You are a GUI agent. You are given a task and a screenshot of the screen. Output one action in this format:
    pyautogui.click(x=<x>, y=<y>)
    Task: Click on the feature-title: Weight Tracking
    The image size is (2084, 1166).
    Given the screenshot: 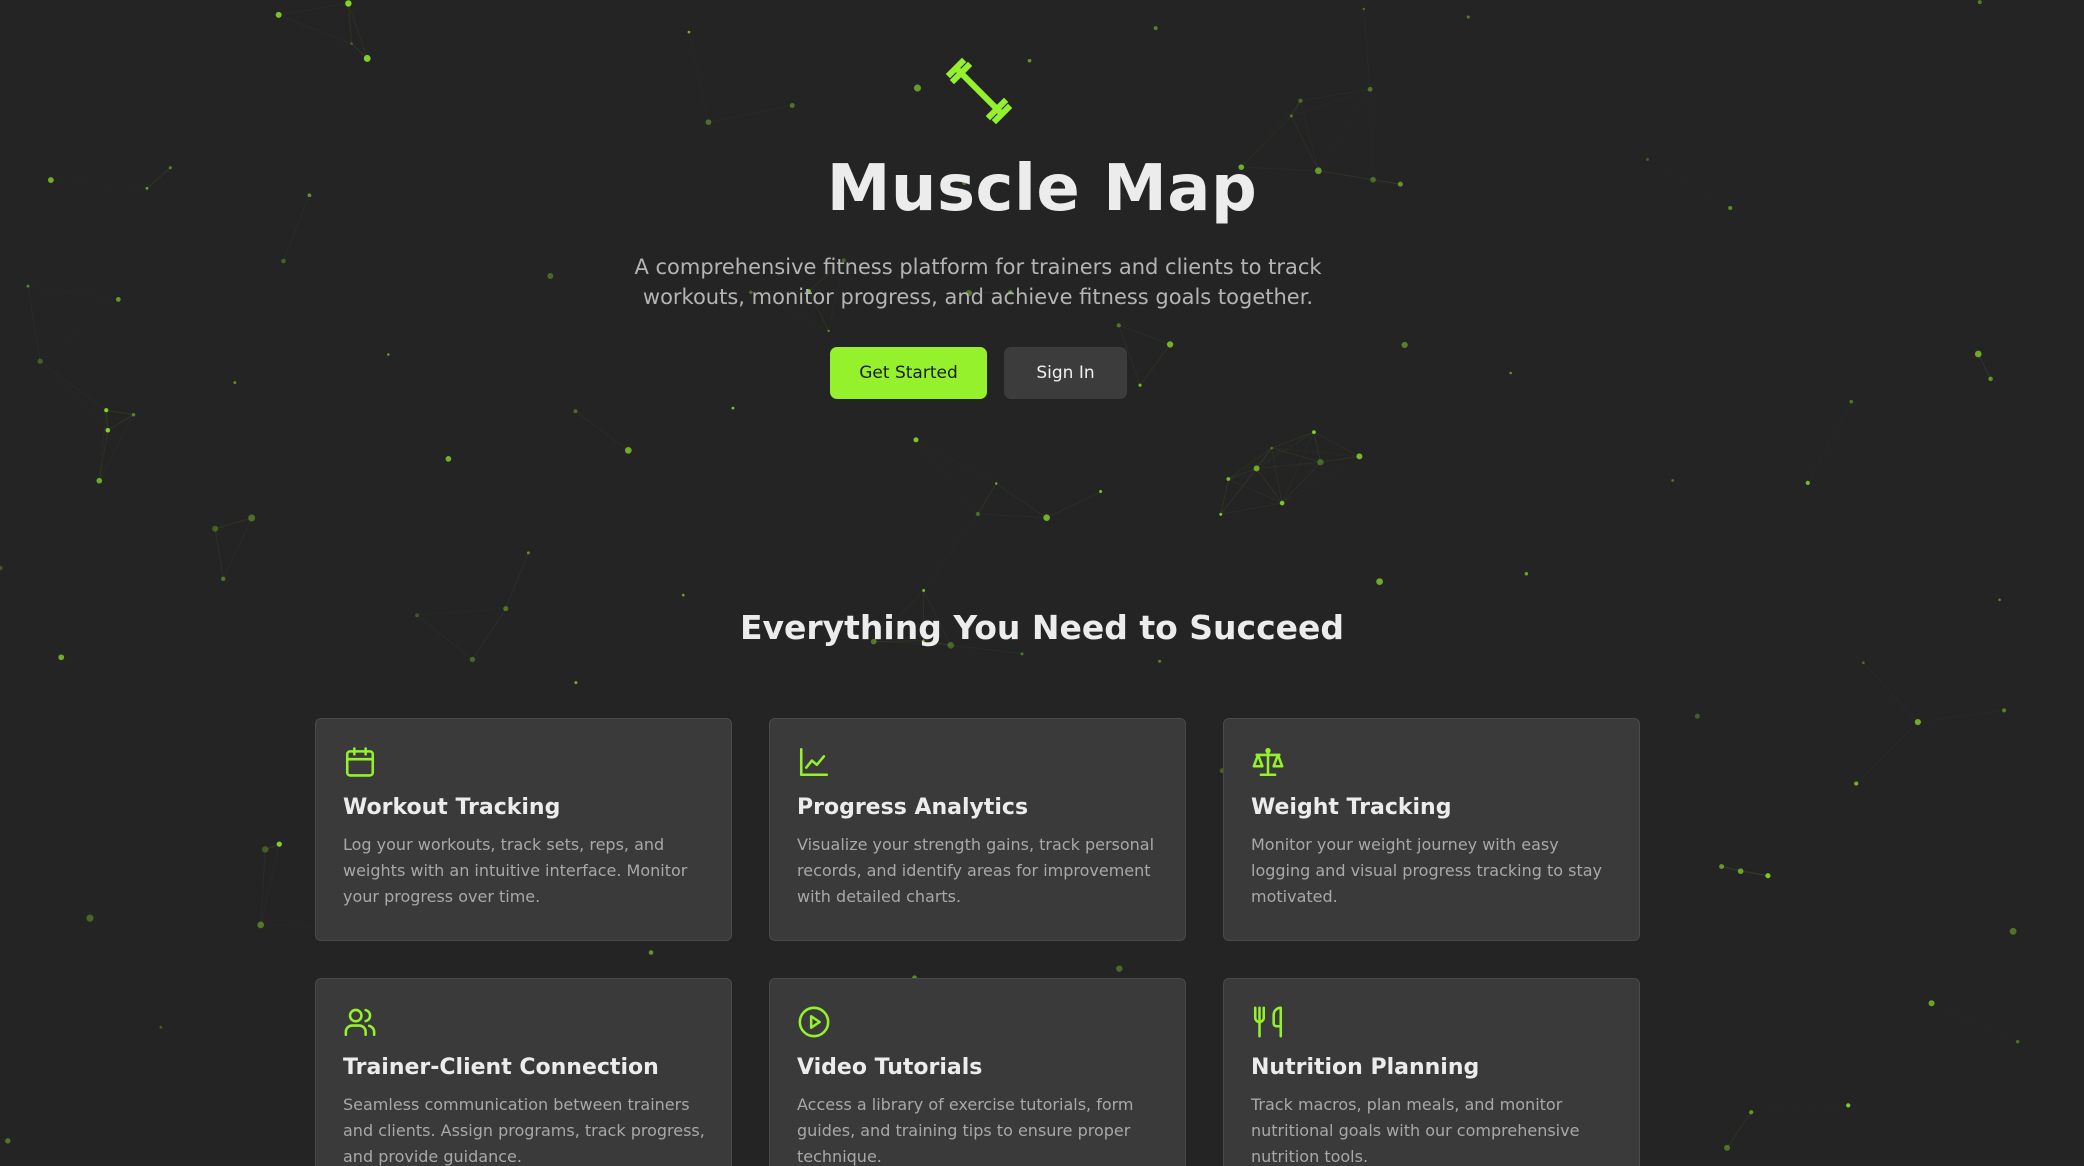 What is the action you would take?
    pyautogui.click(x=1351, y=807)
    